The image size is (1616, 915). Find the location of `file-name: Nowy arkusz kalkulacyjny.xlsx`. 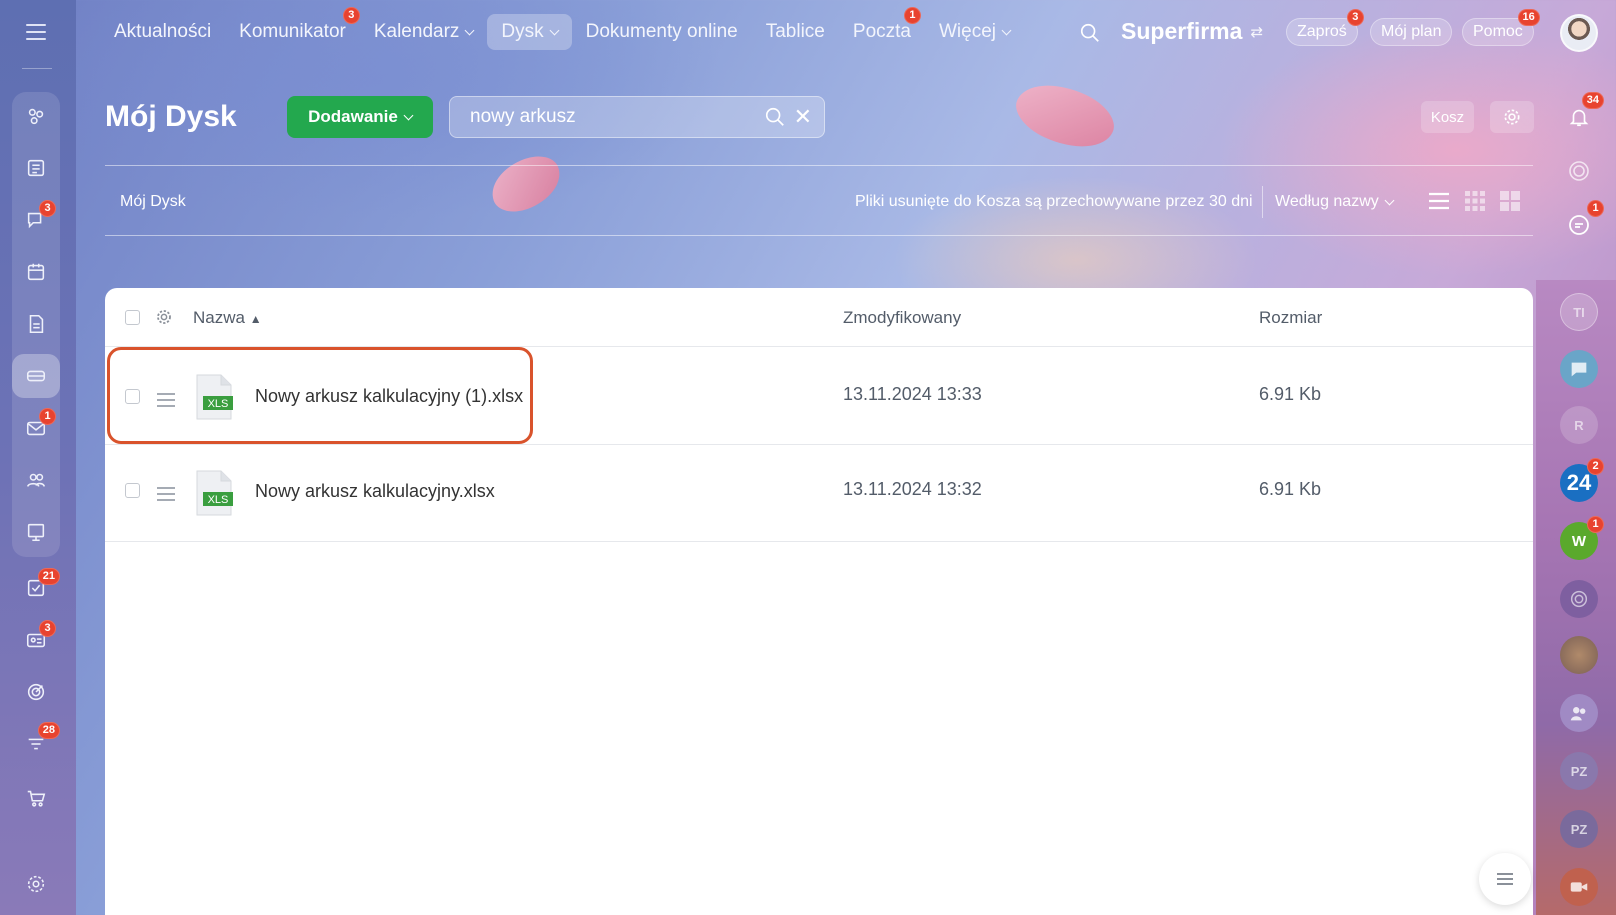

file-name: Nowy arkusz kalkulacyjny.xlsx is located at coordinates (375, 491).